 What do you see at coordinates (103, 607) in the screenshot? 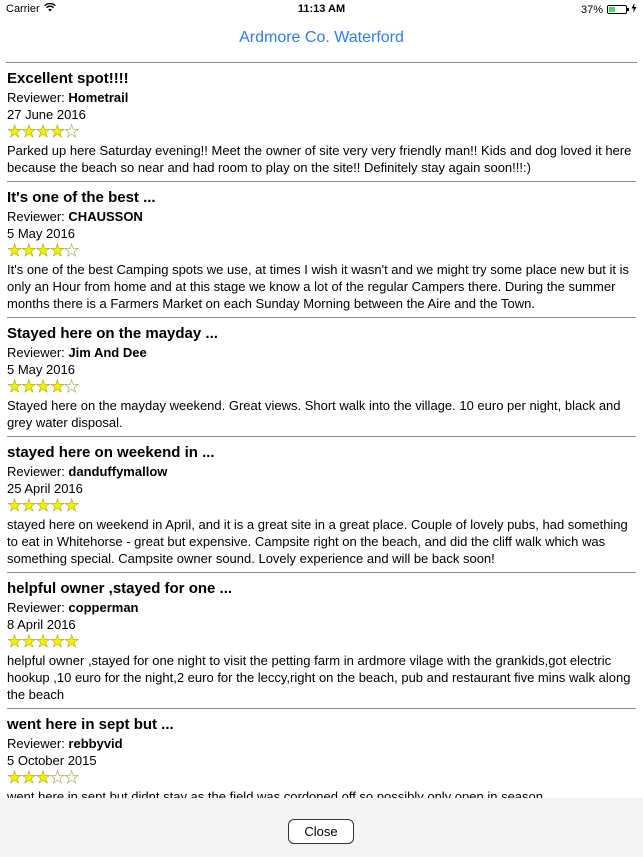
I see `reviewer-name: copperman` at bounding box center [103, 607].